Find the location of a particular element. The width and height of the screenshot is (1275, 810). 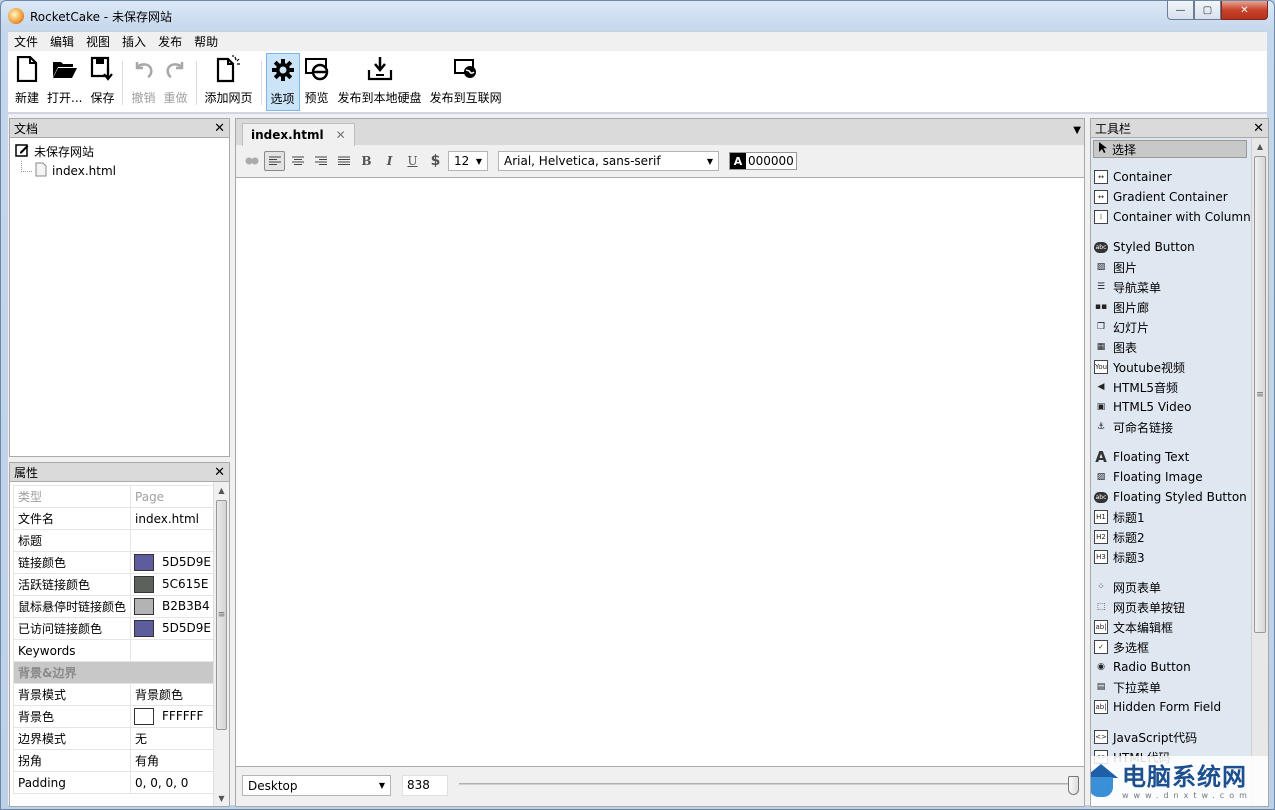

publish-local-button: 发布到本地硬盘 is located at coordinates (380, 82).